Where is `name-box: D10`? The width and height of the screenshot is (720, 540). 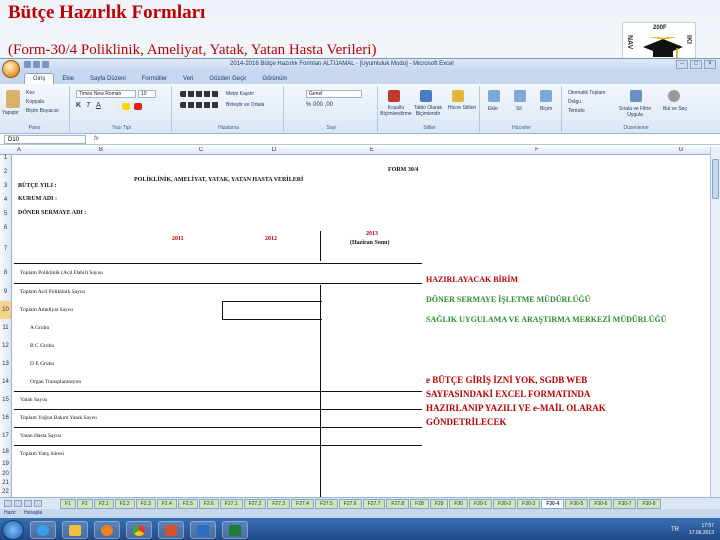 name-box: D10 is located at coordinates (45, 139).